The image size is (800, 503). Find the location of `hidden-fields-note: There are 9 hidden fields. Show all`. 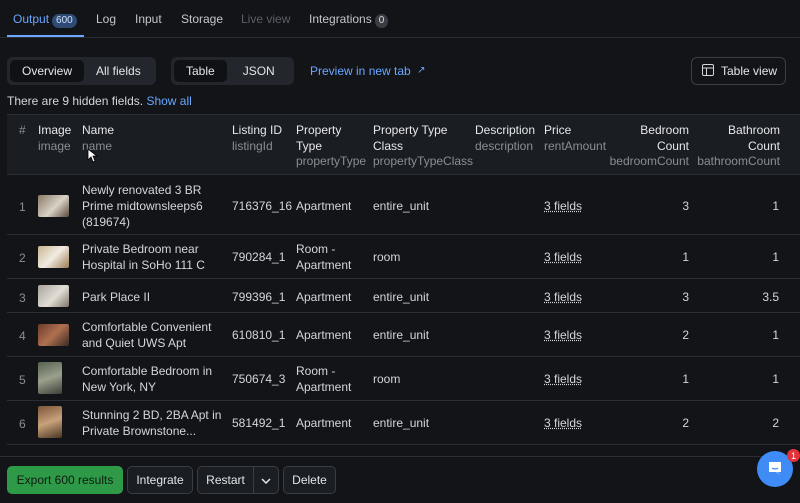

hidden-fields-note: There are 9 hidden fields. Show all is located at coordinates (99, 101).